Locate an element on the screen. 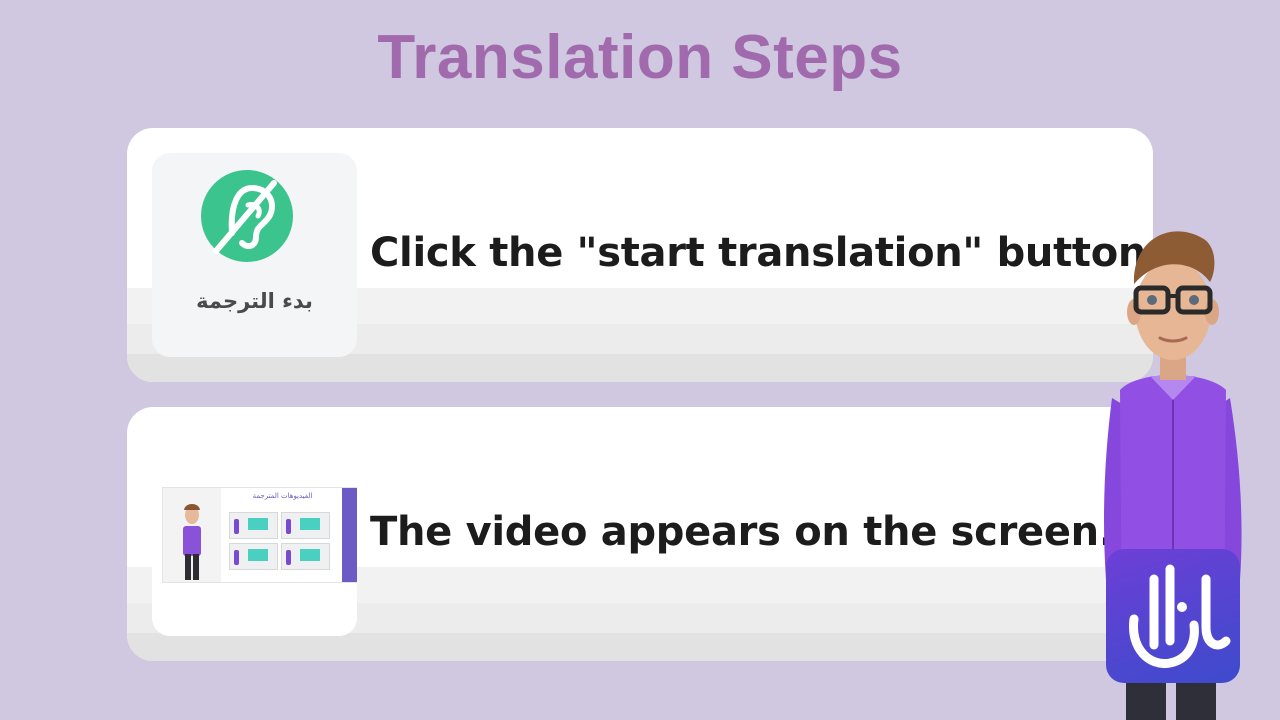  start-translation-button-image: بدء الترجمة is located at coordinates (254, 255).